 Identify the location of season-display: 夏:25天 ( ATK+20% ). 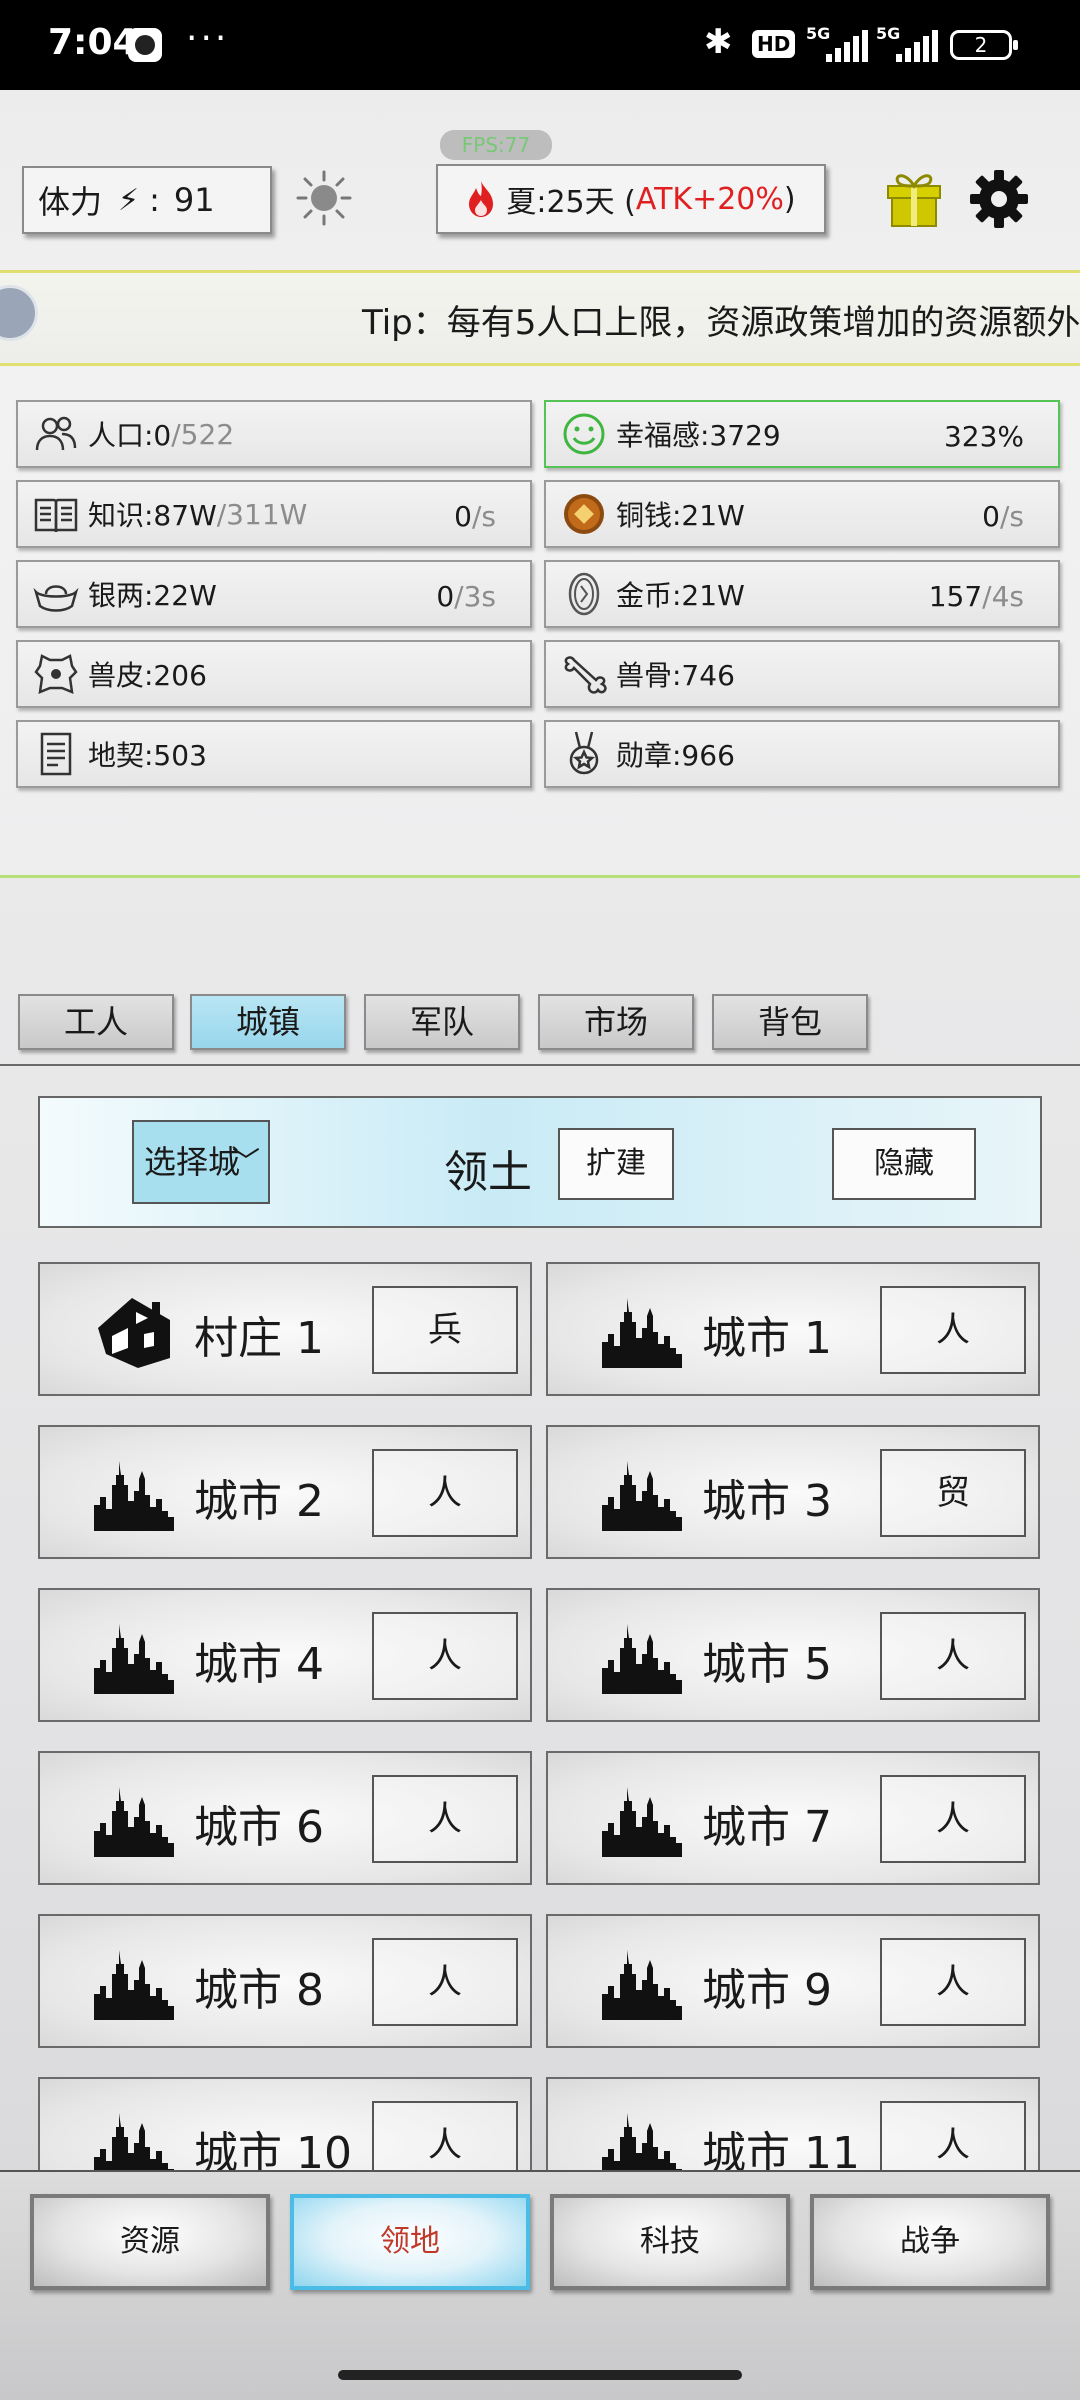
(631, 199).